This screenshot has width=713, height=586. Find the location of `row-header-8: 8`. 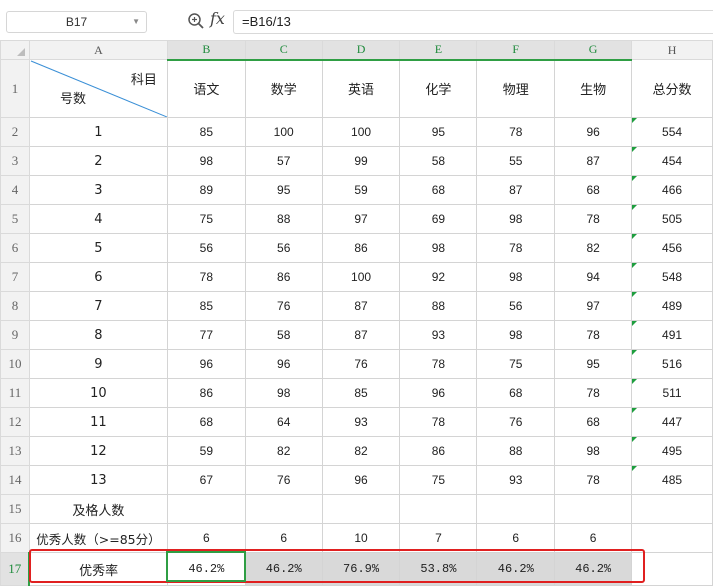

row-header-8: 8 is located at coordinates (15, 306).